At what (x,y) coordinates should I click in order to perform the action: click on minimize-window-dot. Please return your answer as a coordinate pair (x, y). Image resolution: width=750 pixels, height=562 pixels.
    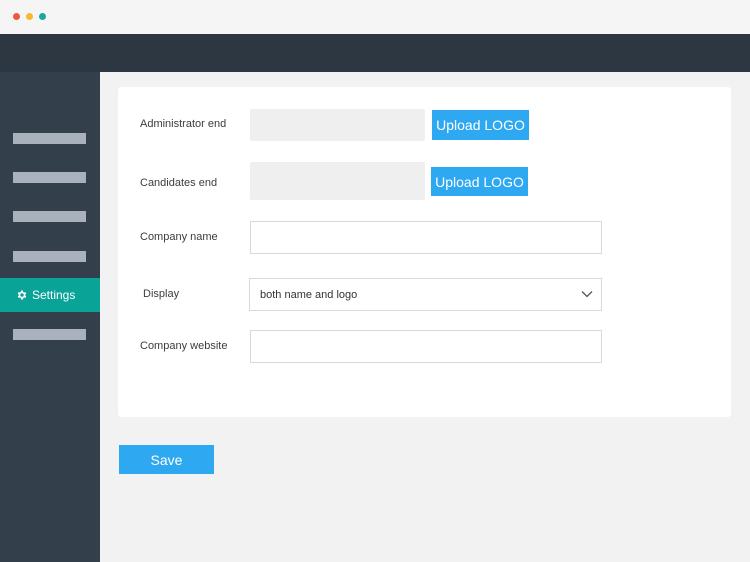
    Looking at the image, I should click on (29, 16).